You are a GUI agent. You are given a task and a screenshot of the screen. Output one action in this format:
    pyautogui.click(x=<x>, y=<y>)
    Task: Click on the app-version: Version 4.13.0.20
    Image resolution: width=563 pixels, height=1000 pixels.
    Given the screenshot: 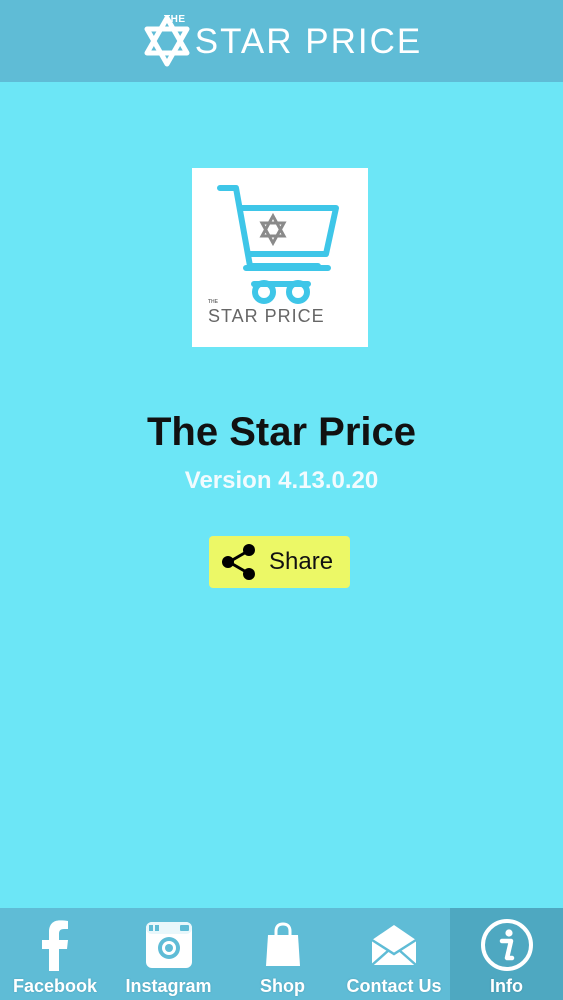 What is the action you would take?
    pyautogui.click(x=281, y=480)
    